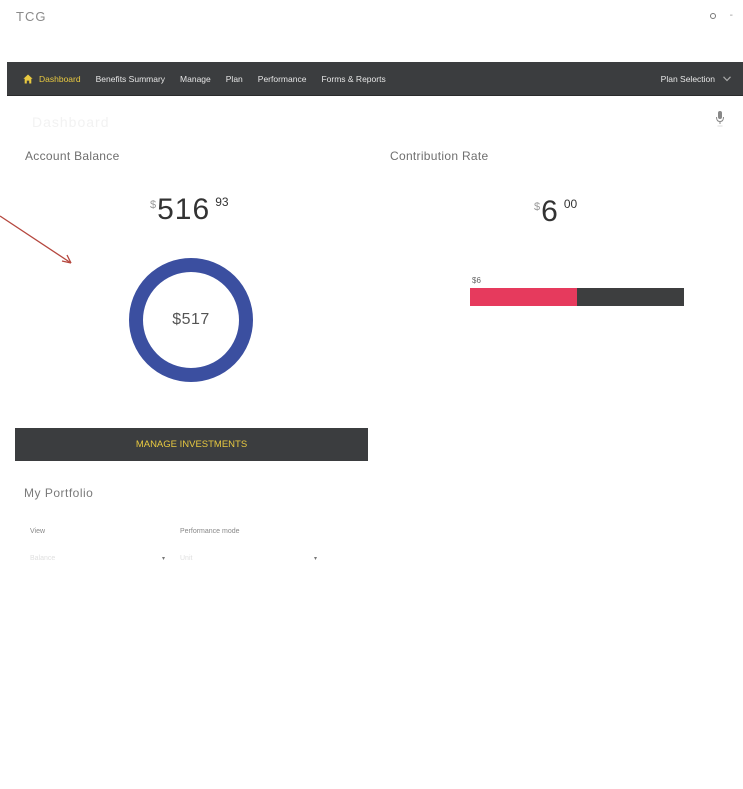 This screenshot has height=789, width=743. I want to click on plan-selection-label: Plan Selection, so click(687, 78).